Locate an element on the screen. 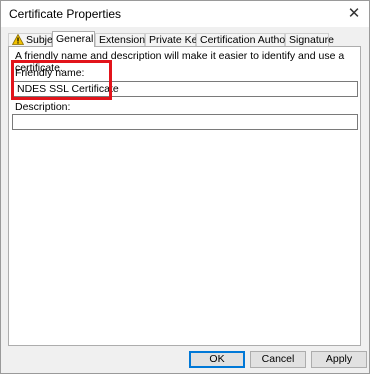 The width and height of the screenshot is (370, 374). window-title: Certificate Properties is located at coordinates (65, 14).